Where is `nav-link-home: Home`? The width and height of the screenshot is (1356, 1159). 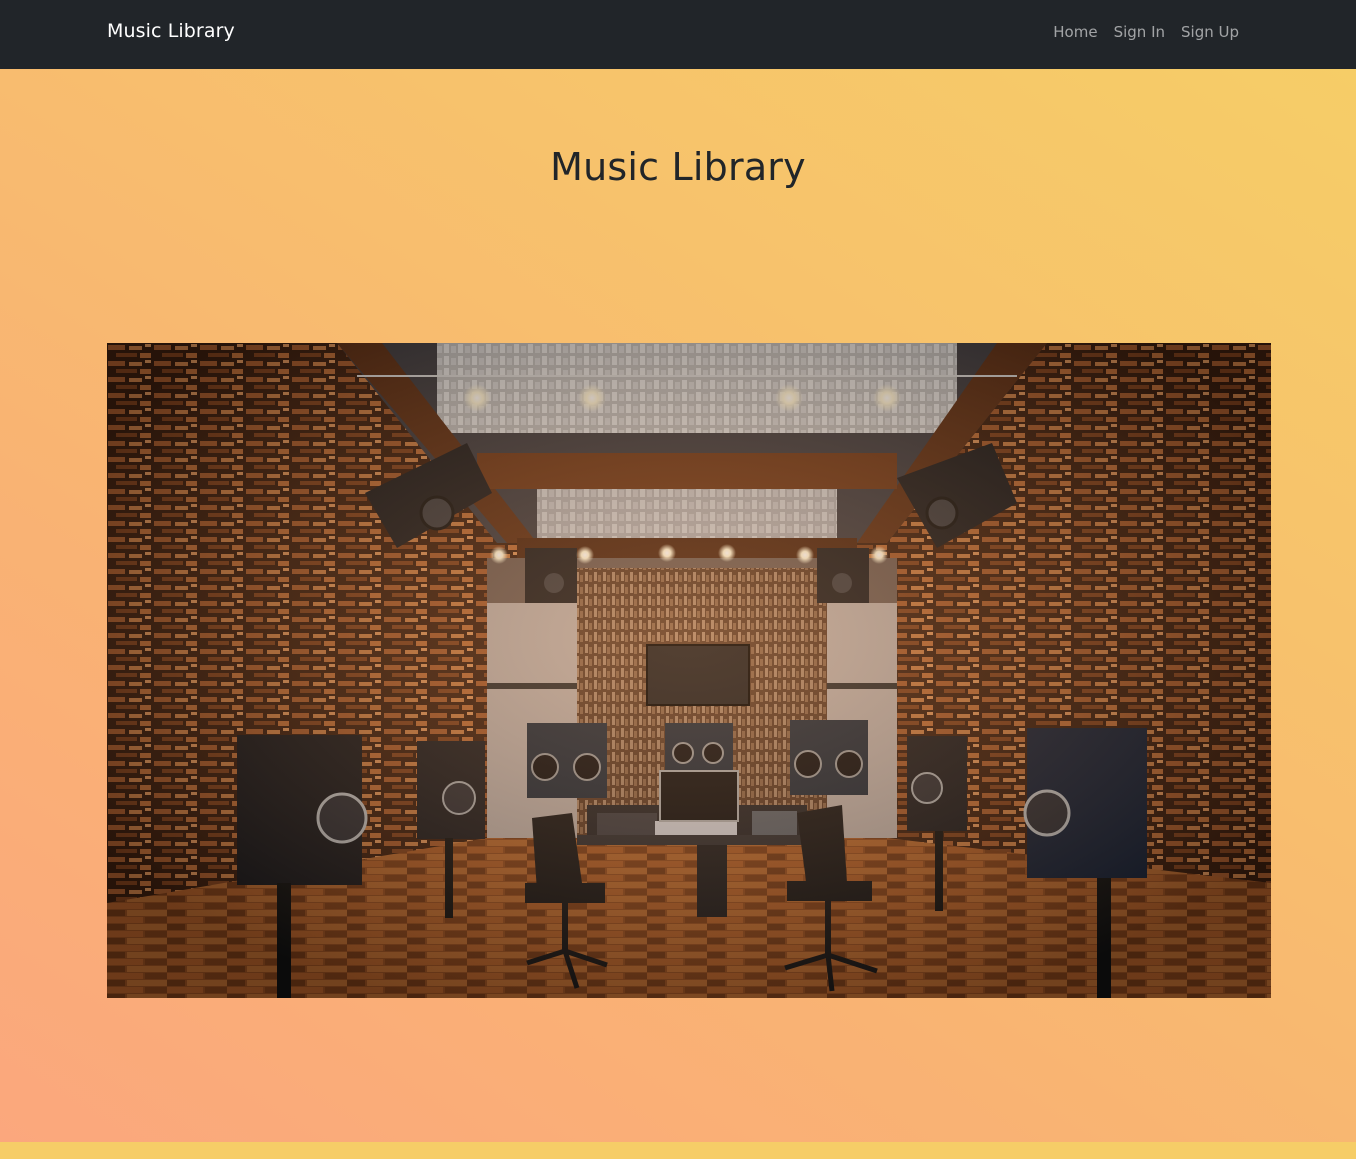
nav-link-home: Home is located at coordinates (1075, 32).